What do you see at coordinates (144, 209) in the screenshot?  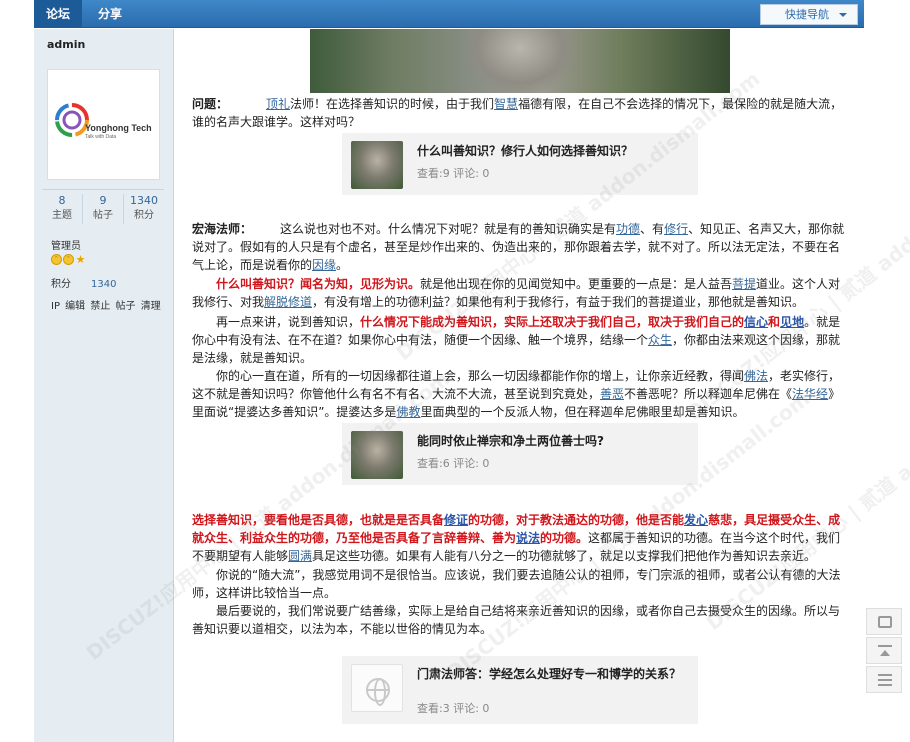 I see `stat-points: 1340 积分` at bounding box center [144, 209].